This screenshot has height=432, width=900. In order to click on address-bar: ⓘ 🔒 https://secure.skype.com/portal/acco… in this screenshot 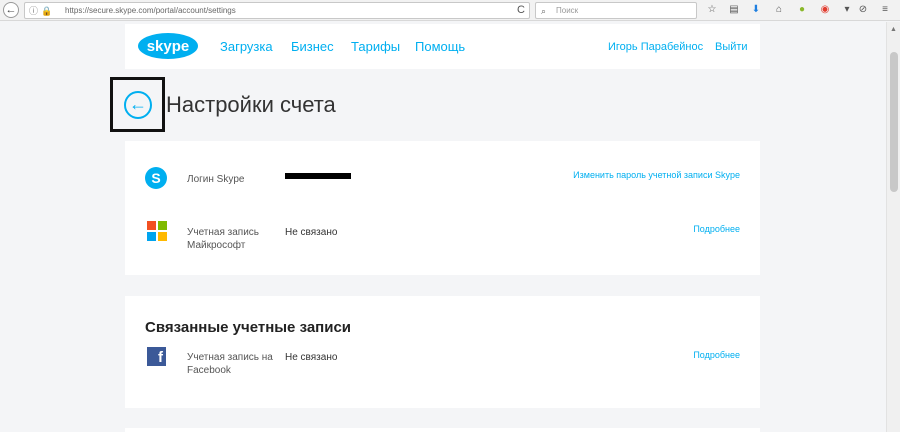, I will do `click(277, 10)`.